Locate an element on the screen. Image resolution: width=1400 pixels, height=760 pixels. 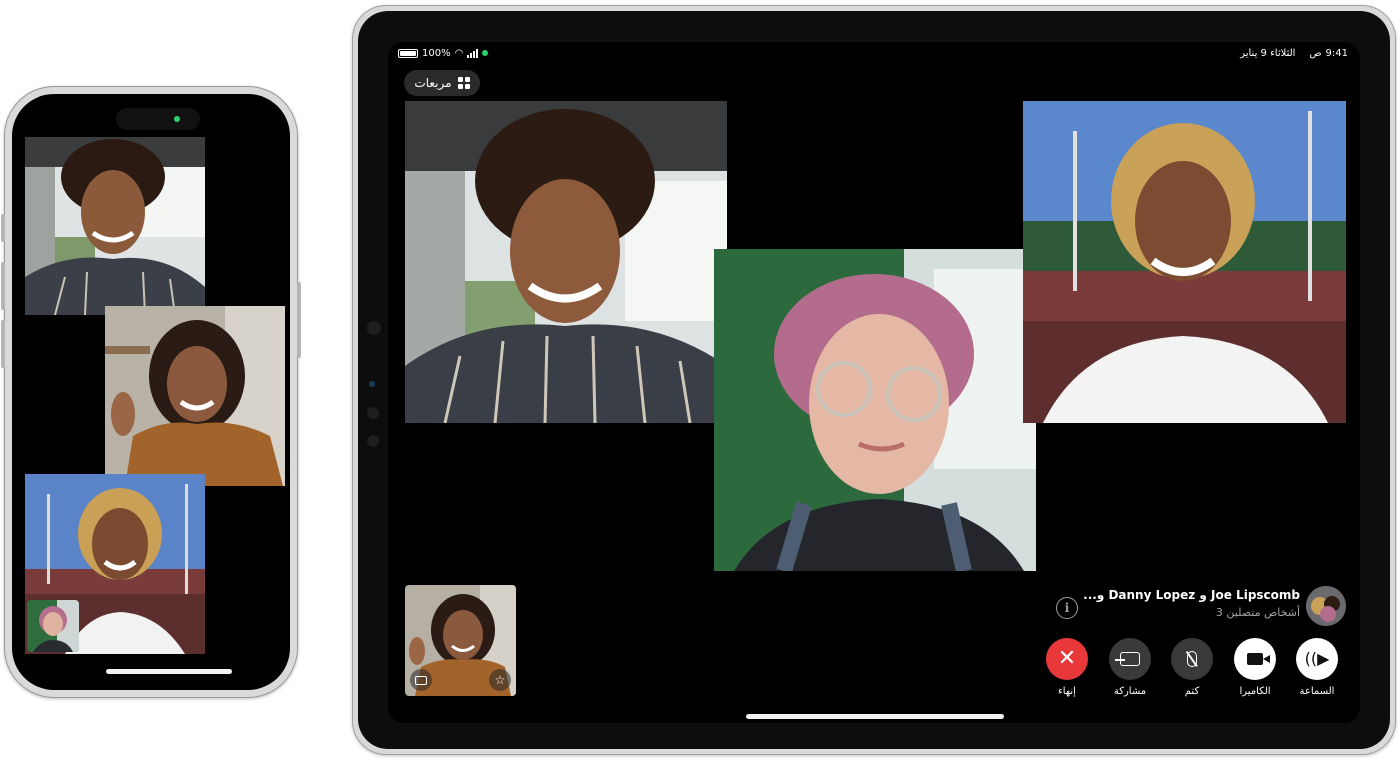
status-bar-left: 100% ◠ is located at coordinates (443, 53).